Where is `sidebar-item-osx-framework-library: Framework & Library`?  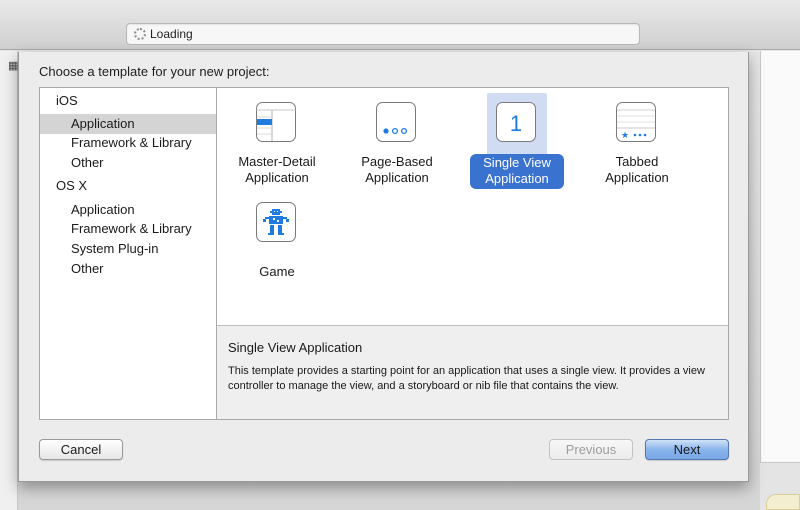 sidebar-item-osx-framework-library: Framework & Library is located at coordinates (128, 229).